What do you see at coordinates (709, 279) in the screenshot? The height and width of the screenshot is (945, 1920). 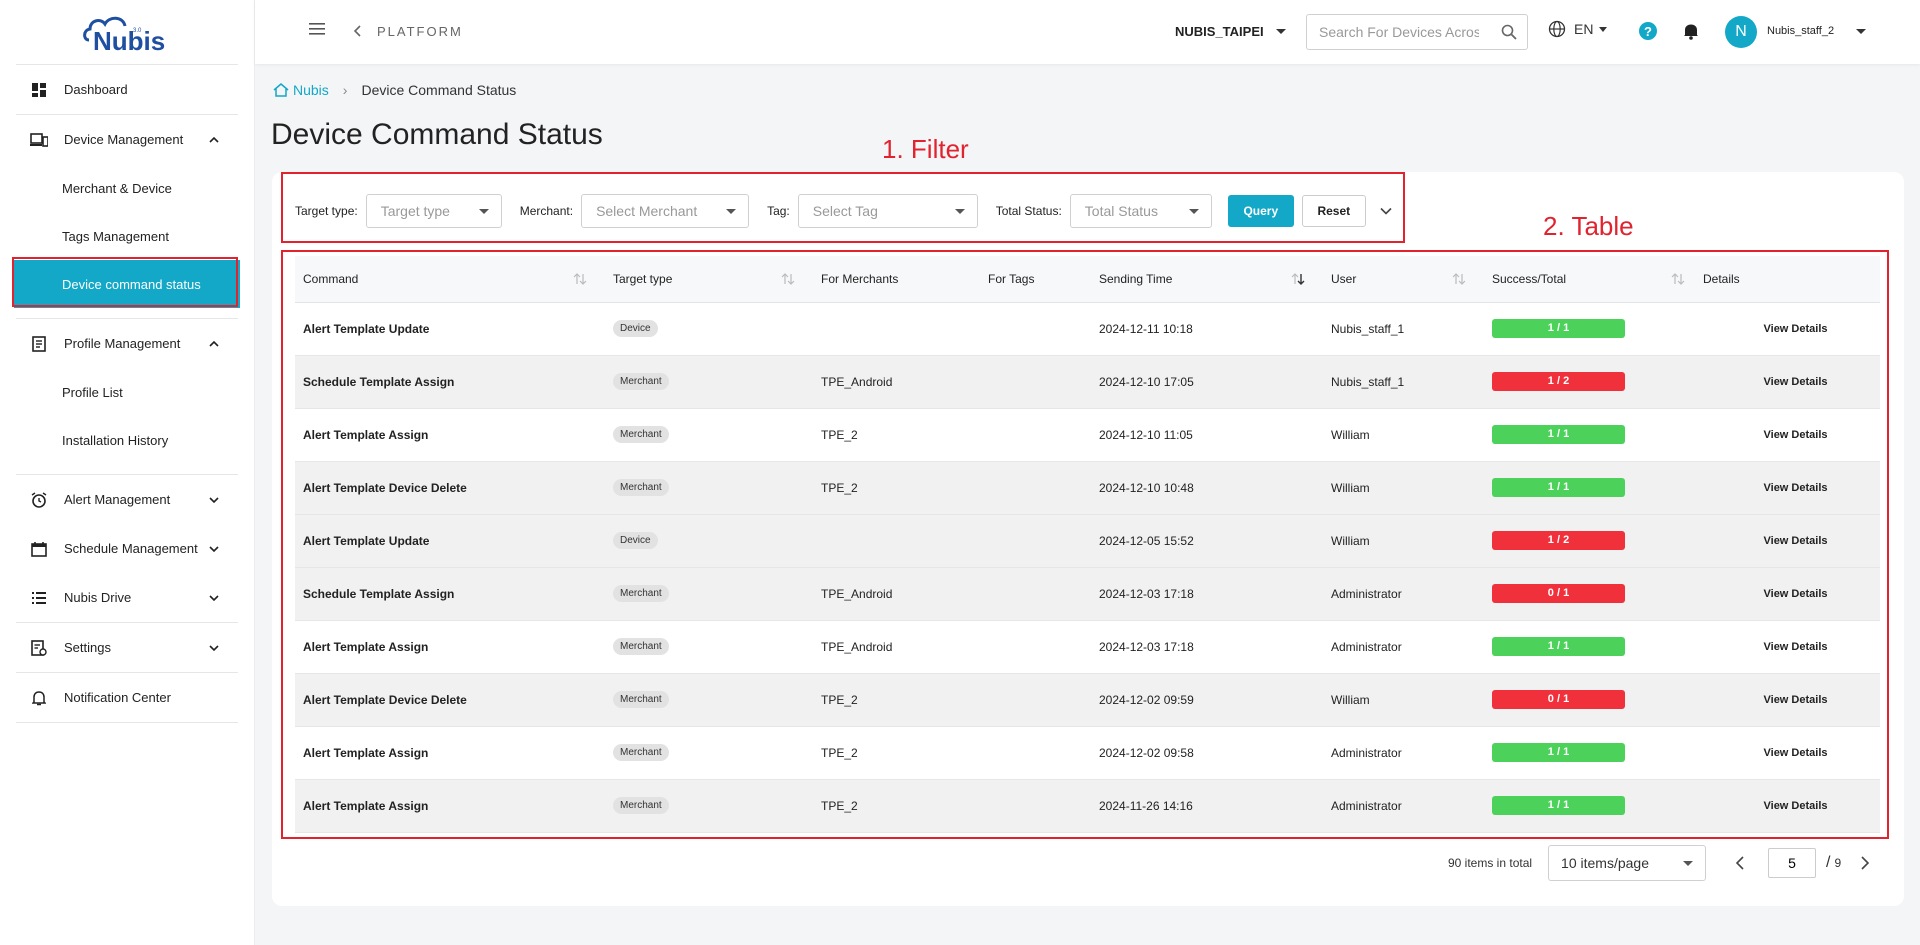 I see `column-header-target-type: Target type` at bounding box center [709, 279].